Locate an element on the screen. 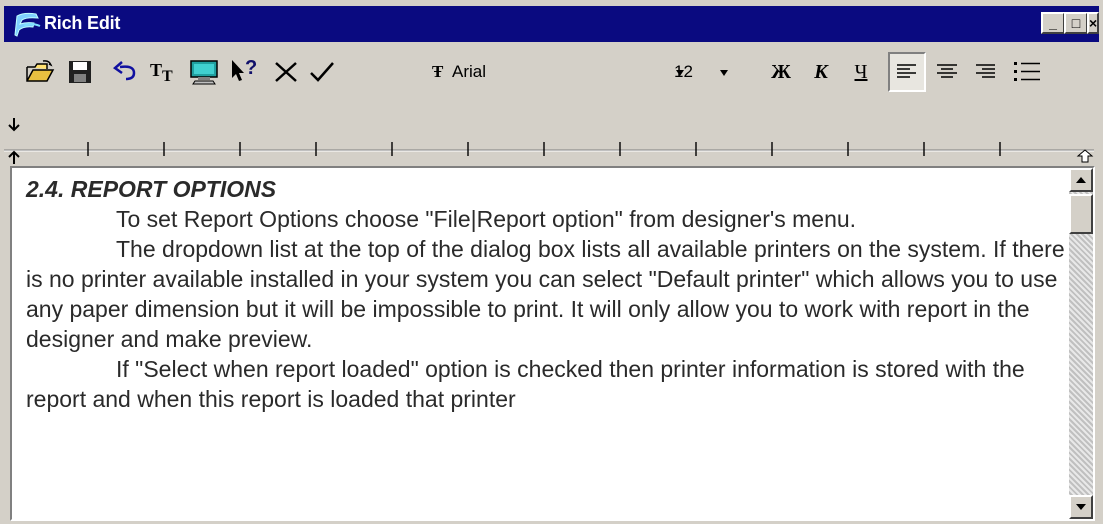 The height and width of the screenshot is (524, 1103). bold-button: Ж is located at coordinates (781, 72).